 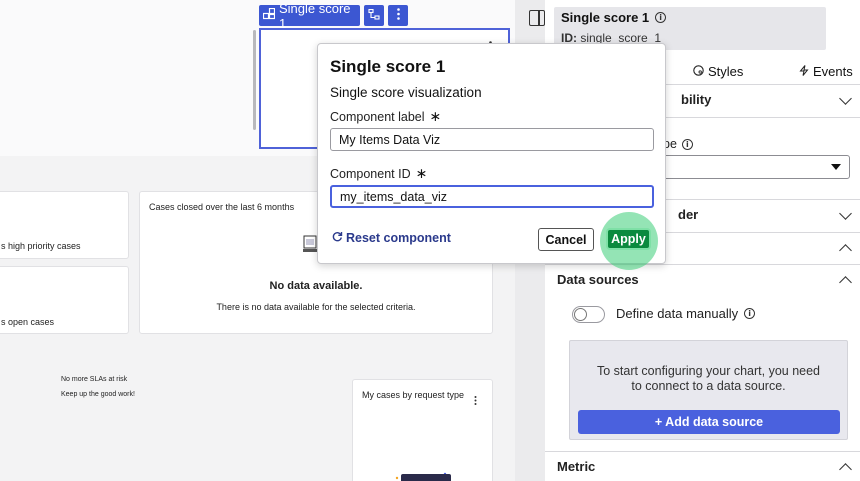 I want to click on component-label-label: Component label ∗, so click(x=386, y=116).